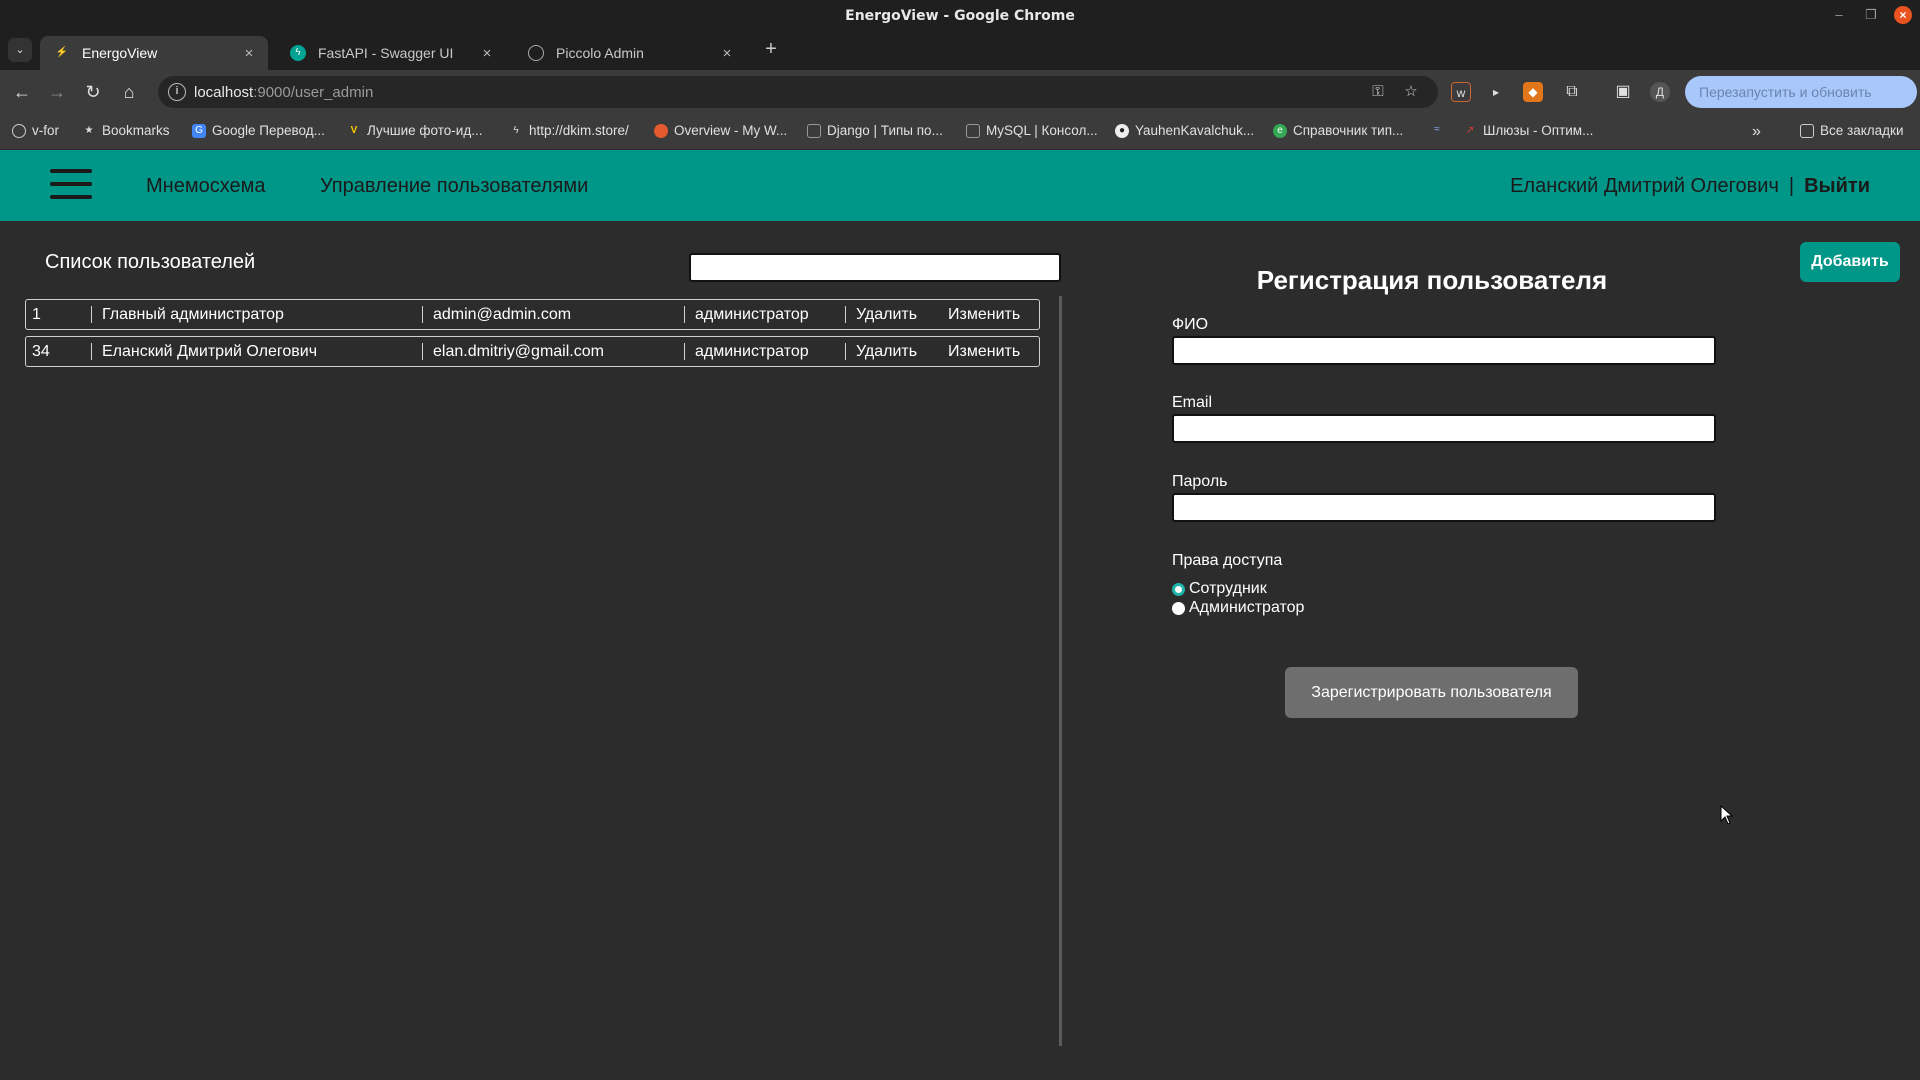  I want to click on side-panel-icon: ▣, so click(1623, 92).